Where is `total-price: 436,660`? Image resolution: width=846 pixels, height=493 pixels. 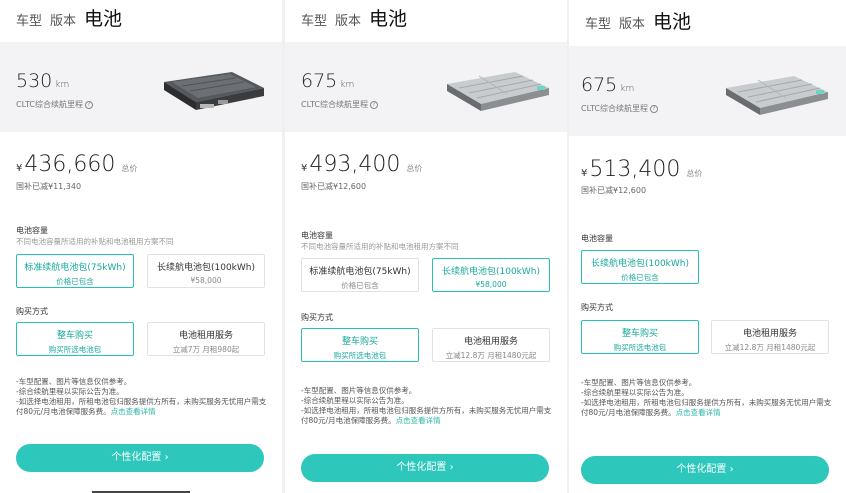 total-price: 436,660 is located at coordinates (70, 164).